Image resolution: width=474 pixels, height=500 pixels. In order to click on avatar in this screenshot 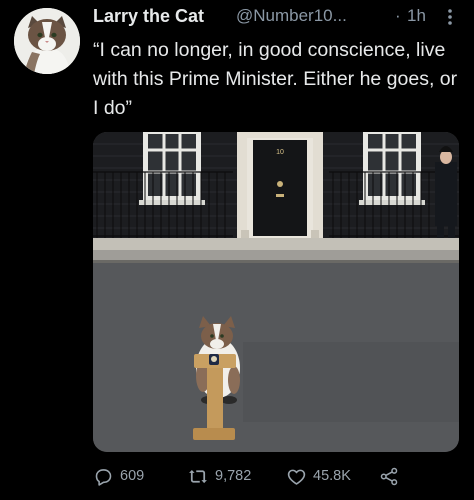, I will do `click(47, 41)`.